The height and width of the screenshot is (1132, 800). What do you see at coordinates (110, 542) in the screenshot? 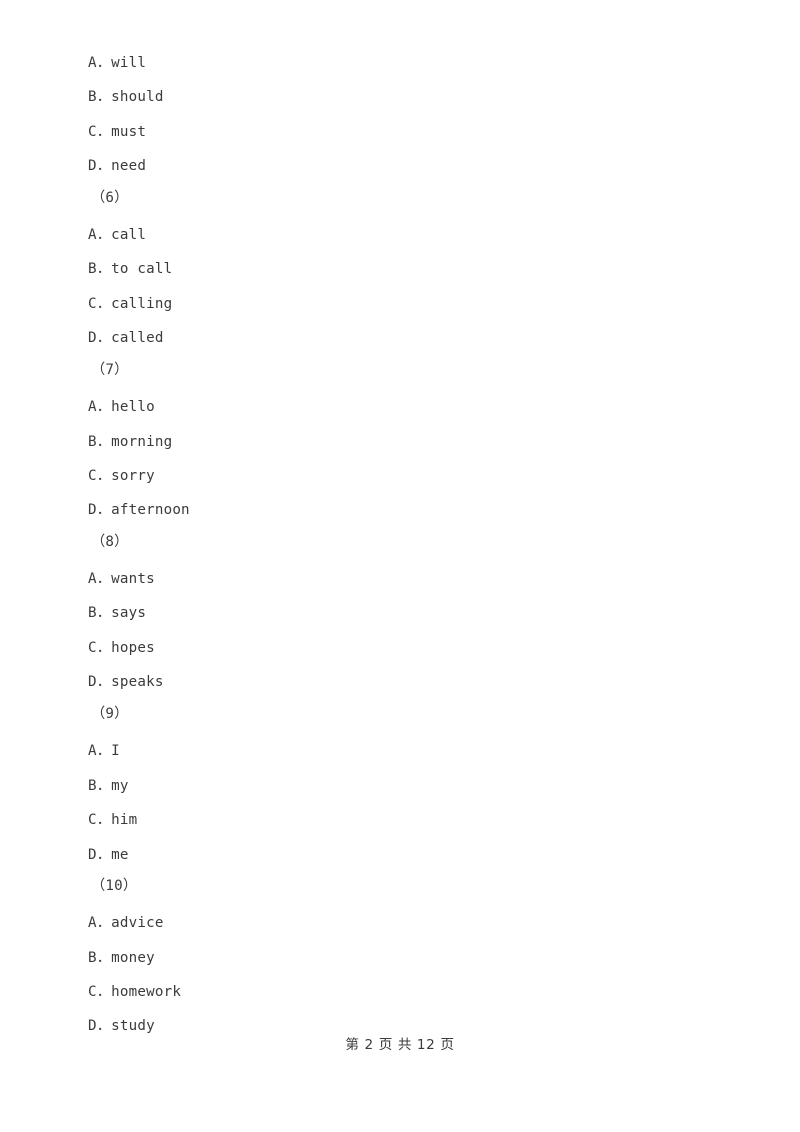
I see `question-number: （8）` at bounding box center [110, 542].